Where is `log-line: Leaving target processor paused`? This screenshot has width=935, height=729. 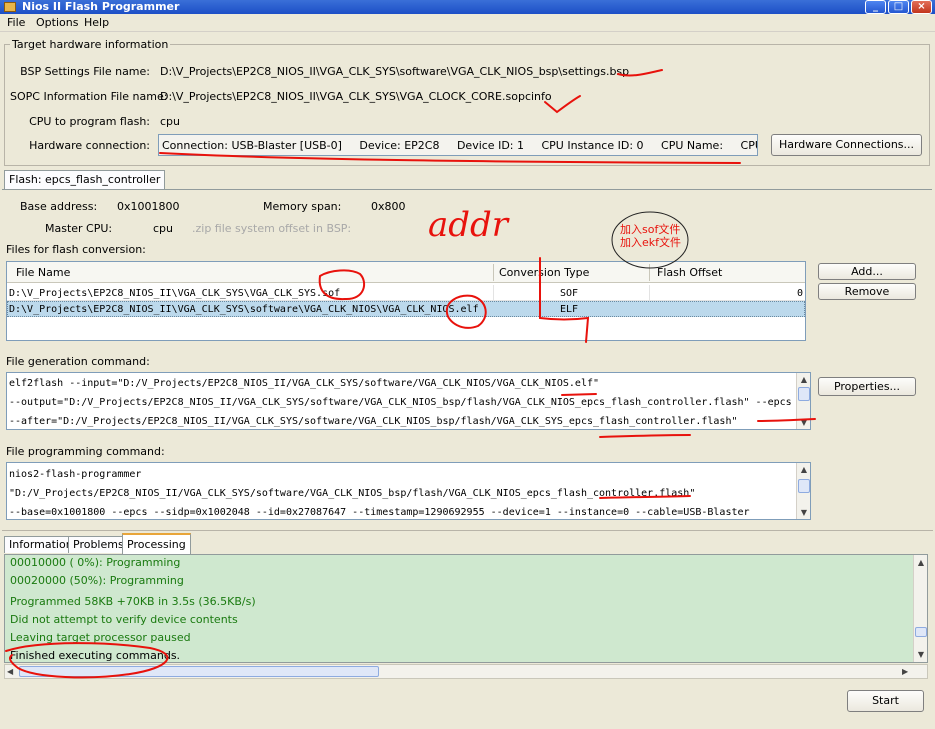
log-line: Leaving target processor paused is located at coordinates (100, 637).